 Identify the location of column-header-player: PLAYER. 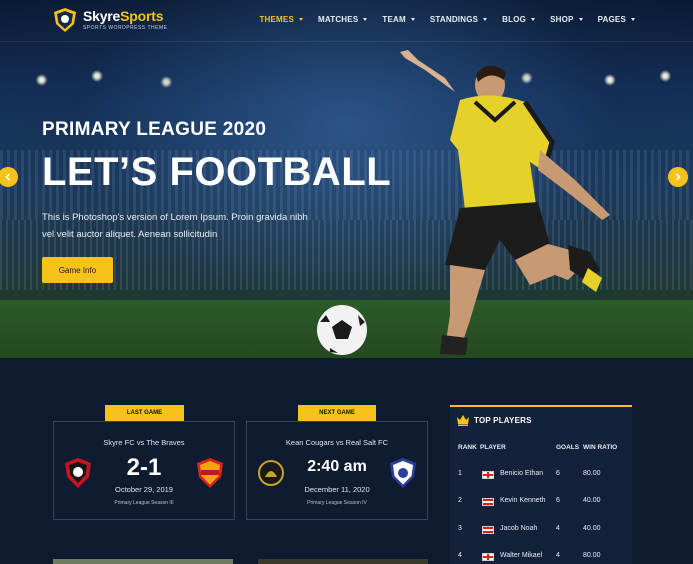
(493, 447).